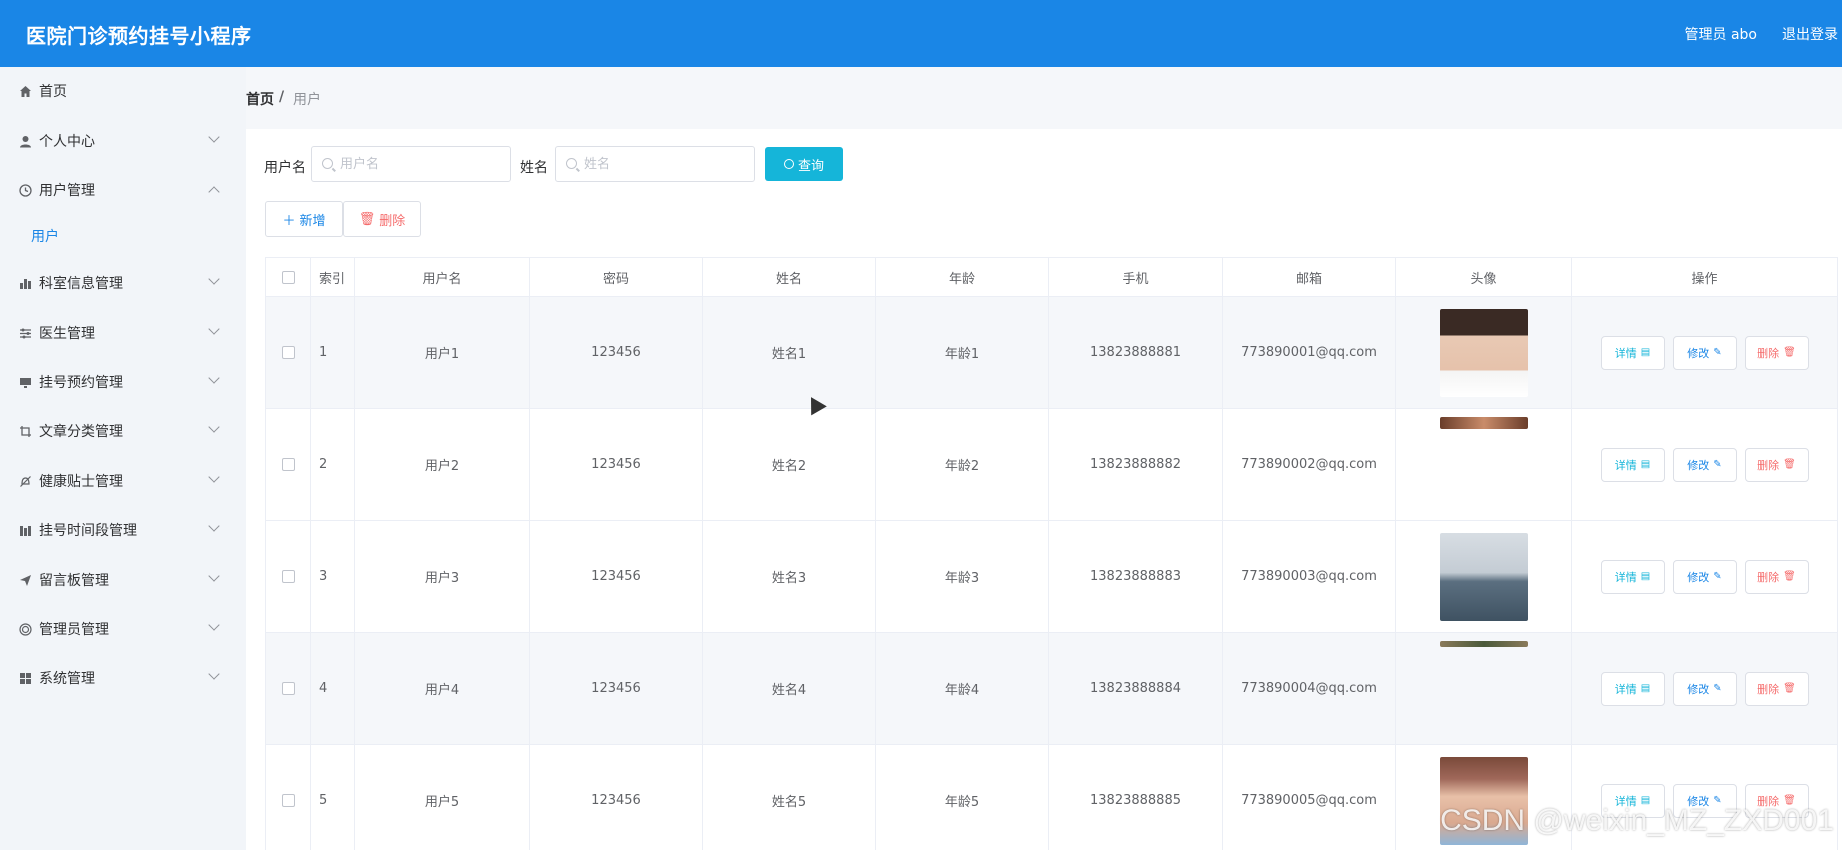 Image resolution: width=1842 pixels, height=850 pixels. I want to click on edit-button-label: 修改, so click(1698, 465).